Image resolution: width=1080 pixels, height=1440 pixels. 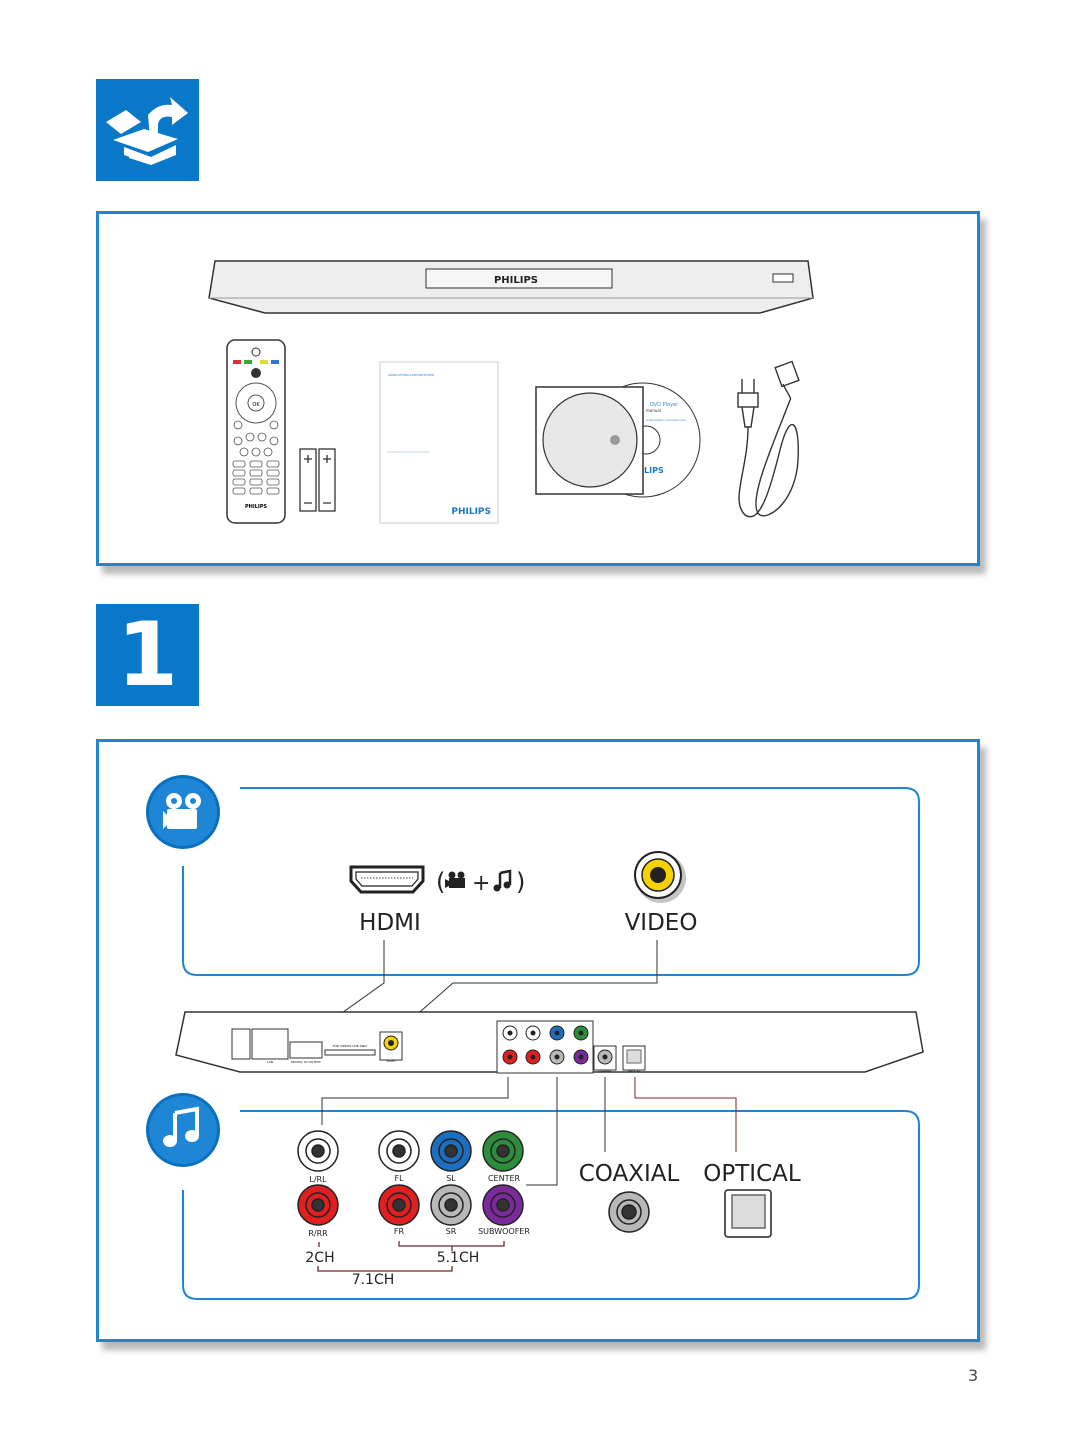 What do you see at coordinates (387, 879) in the screenshot?
I see `hdmi-port-icon` at bounding box center [387, 879].